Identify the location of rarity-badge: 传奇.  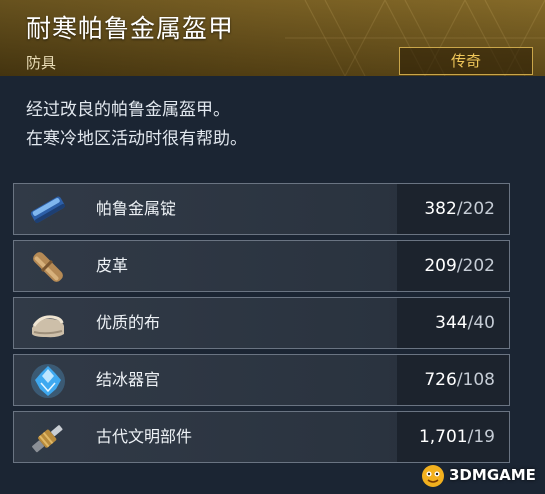
(466, 61).